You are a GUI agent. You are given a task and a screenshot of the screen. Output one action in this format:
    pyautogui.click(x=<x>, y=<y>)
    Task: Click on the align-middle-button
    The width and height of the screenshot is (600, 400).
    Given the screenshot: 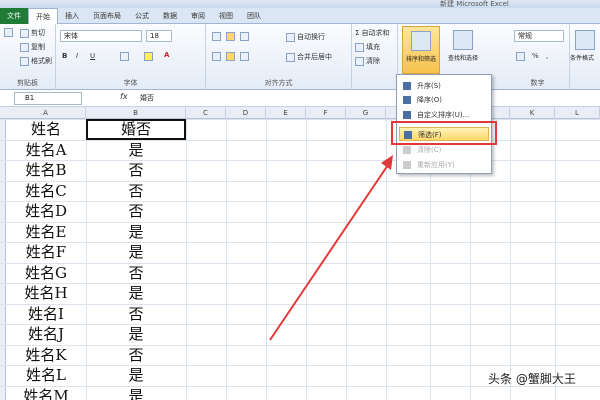 What is the action you would take?
    pyautogui.click(x=230, y=36)
    